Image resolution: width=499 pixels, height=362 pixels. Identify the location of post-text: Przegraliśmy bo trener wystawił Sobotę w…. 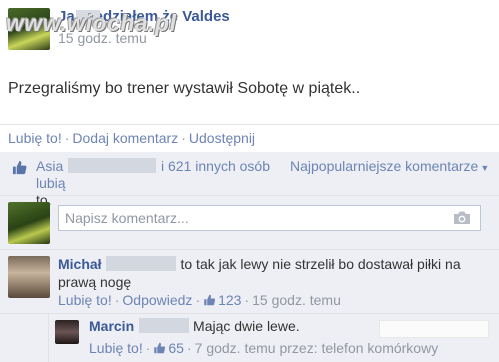
(184, 88).